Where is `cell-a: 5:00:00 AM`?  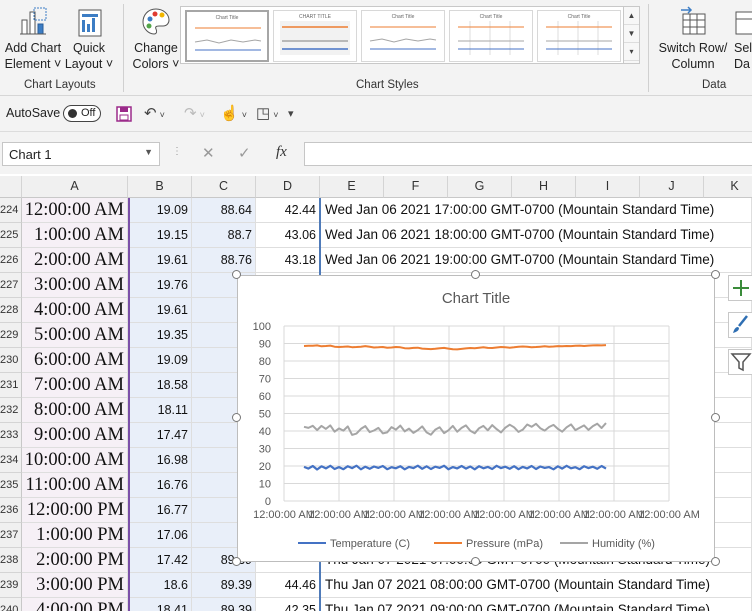 cell-a: 5:00:00 AM is located at coordinates (75, 335).